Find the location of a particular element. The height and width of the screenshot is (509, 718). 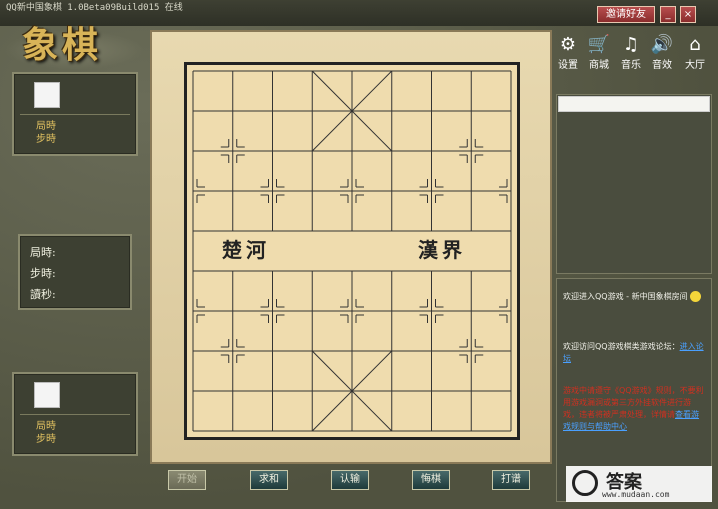

home-icon: ⌂ is located at coordinates (695, 44).